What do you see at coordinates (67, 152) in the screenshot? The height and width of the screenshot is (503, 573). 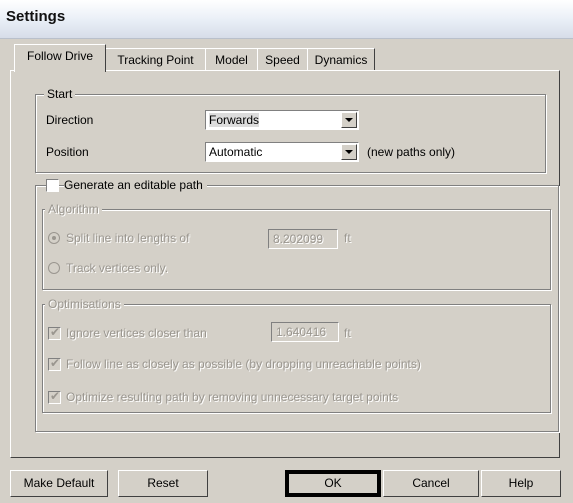 I see `position-label: Position` at bounding box center [67, 152].